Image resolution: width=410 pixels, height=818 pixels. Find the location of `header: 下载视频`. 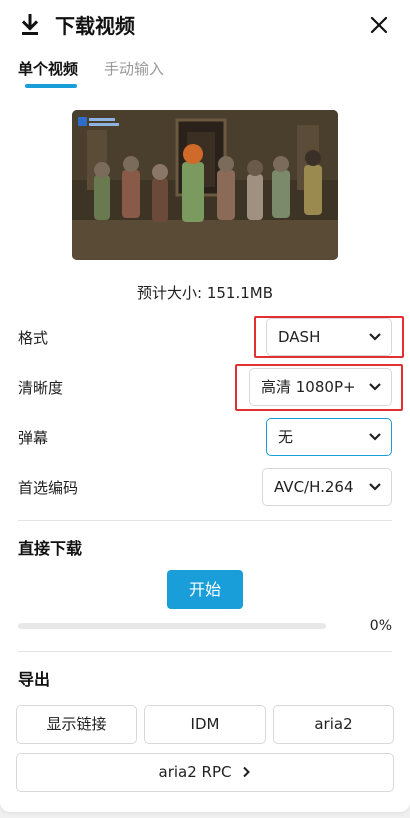

header: 下载视频 is located at coordinates (205, 26).